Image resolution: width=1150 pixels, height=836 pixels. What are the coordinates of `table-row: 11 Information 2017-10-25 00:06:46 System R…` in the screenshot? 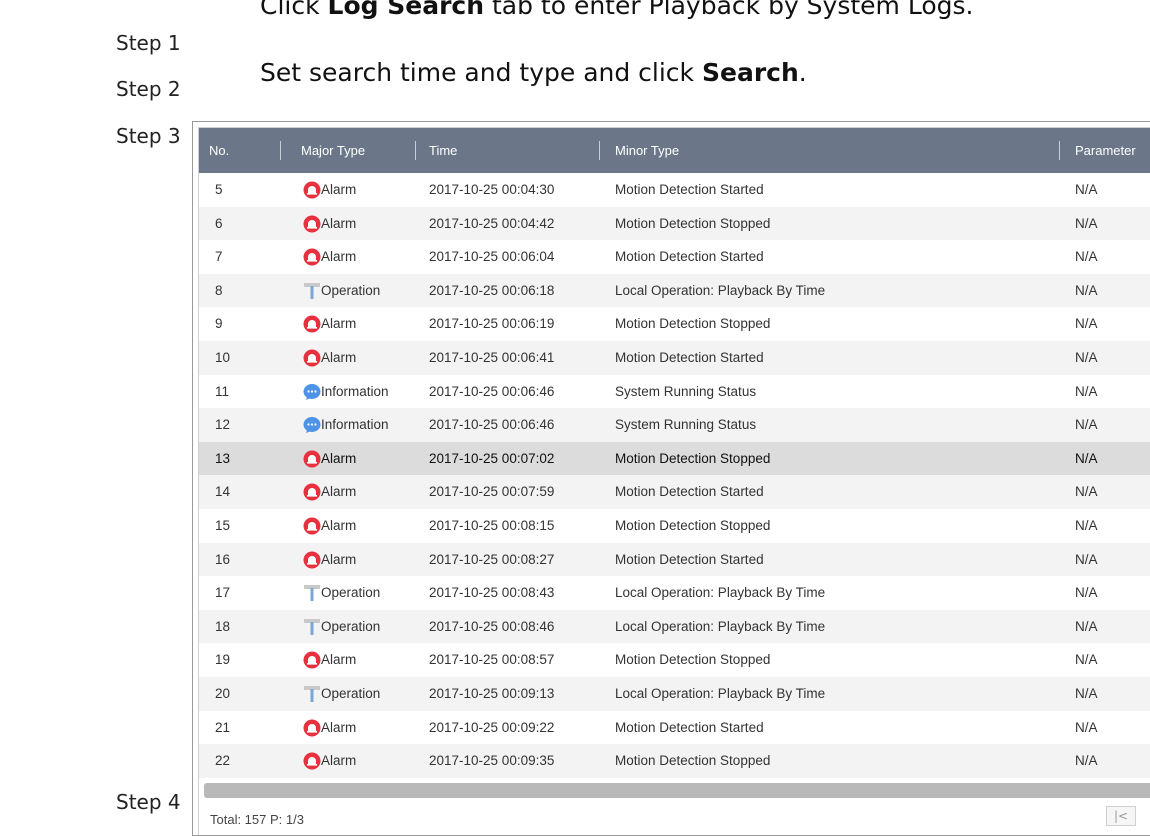 It's located at (674, 392).